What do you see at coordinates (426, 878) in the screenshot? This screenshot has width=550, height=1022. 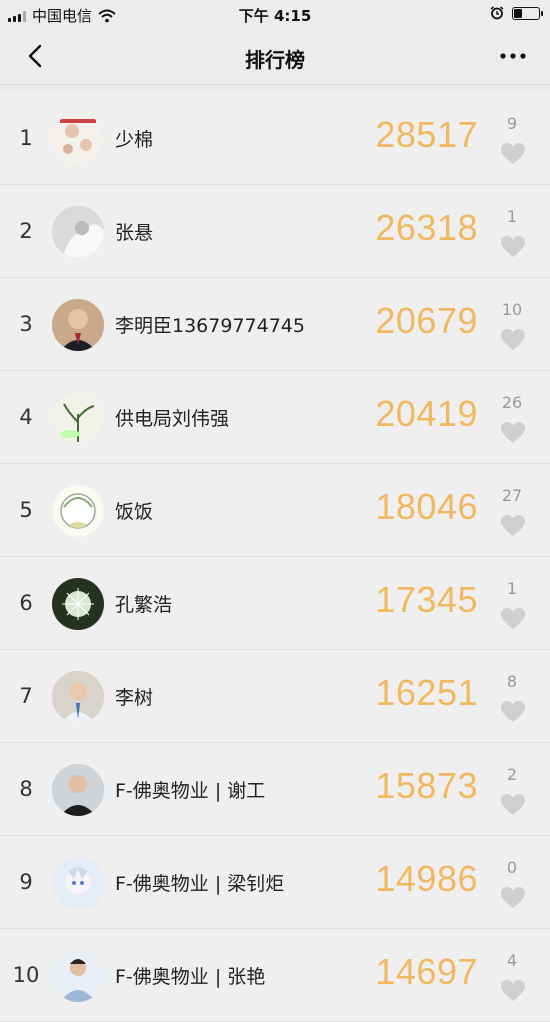 I see `step-score: 14986` at bounding box center [426, 878].